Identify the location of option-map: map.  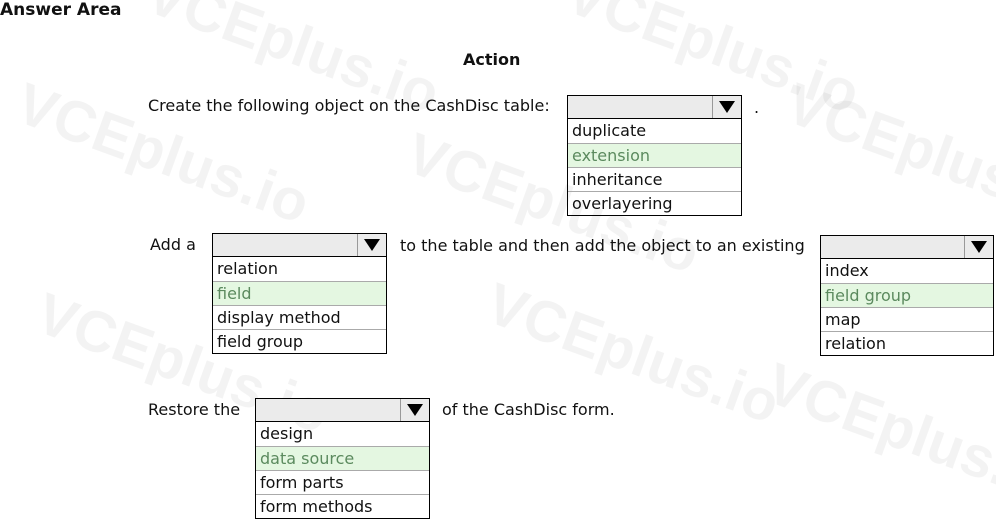
(907, 319).